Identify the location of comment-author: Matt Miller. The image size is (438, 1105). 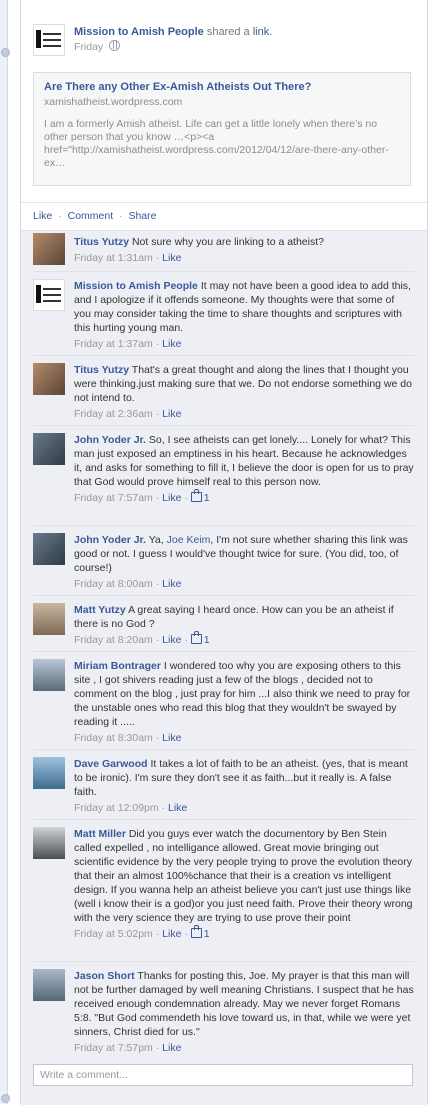
(100, 834).